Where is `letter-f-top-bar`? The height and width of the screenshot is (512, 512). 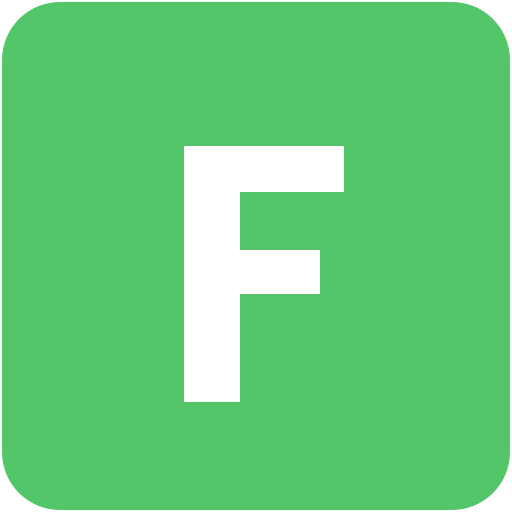
letter-f-top-bar is located at coordinates (264, 169).